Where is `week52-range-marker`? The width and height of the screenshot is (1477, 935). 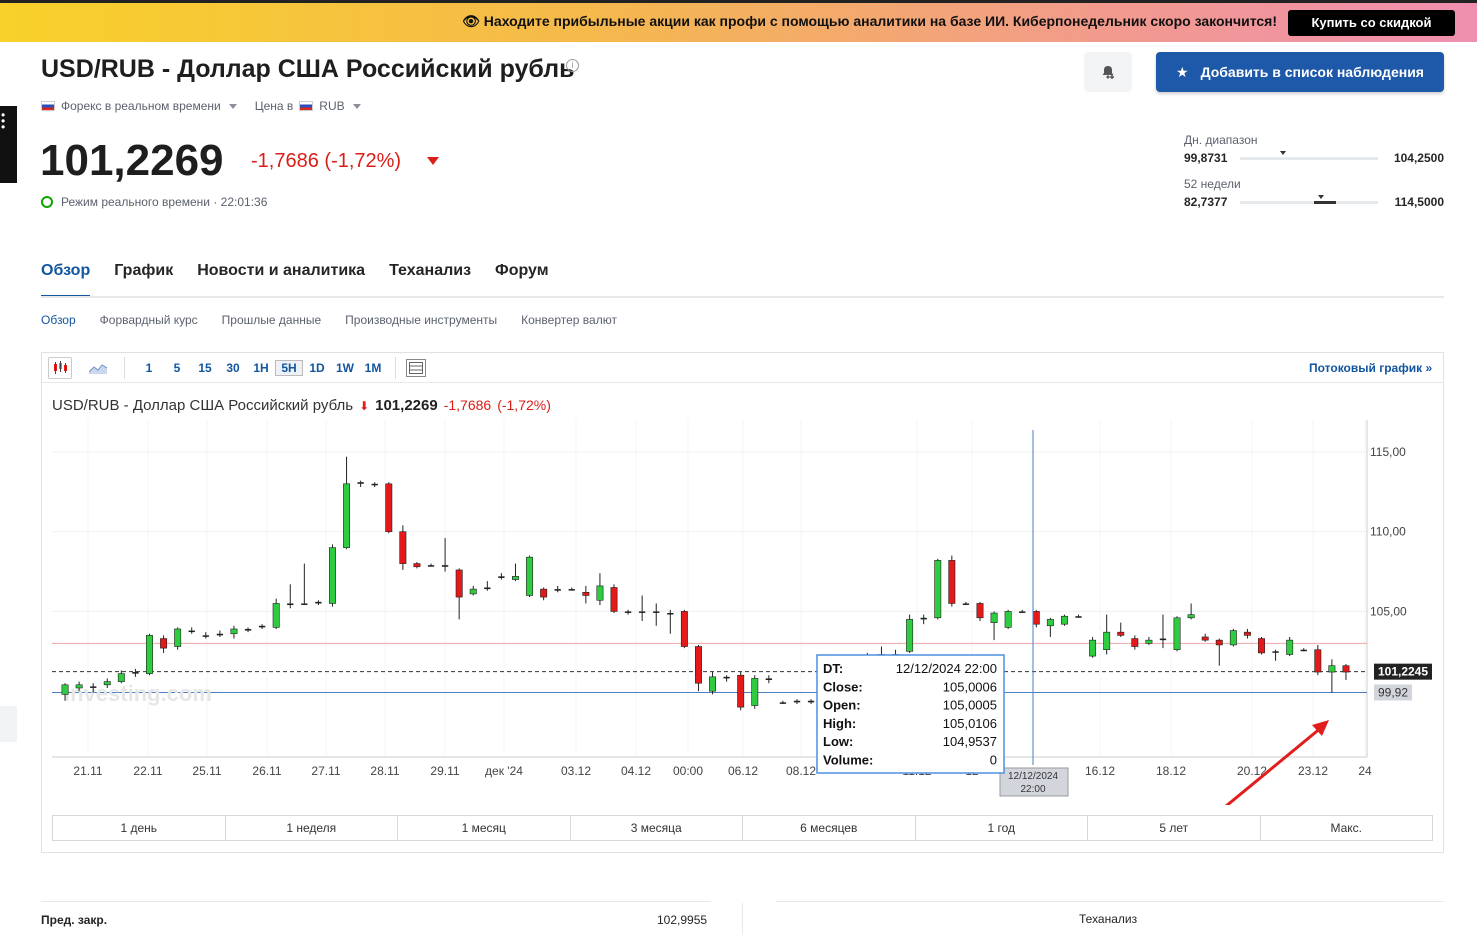 week52-range-marker is located at coordinates (1321, 197).